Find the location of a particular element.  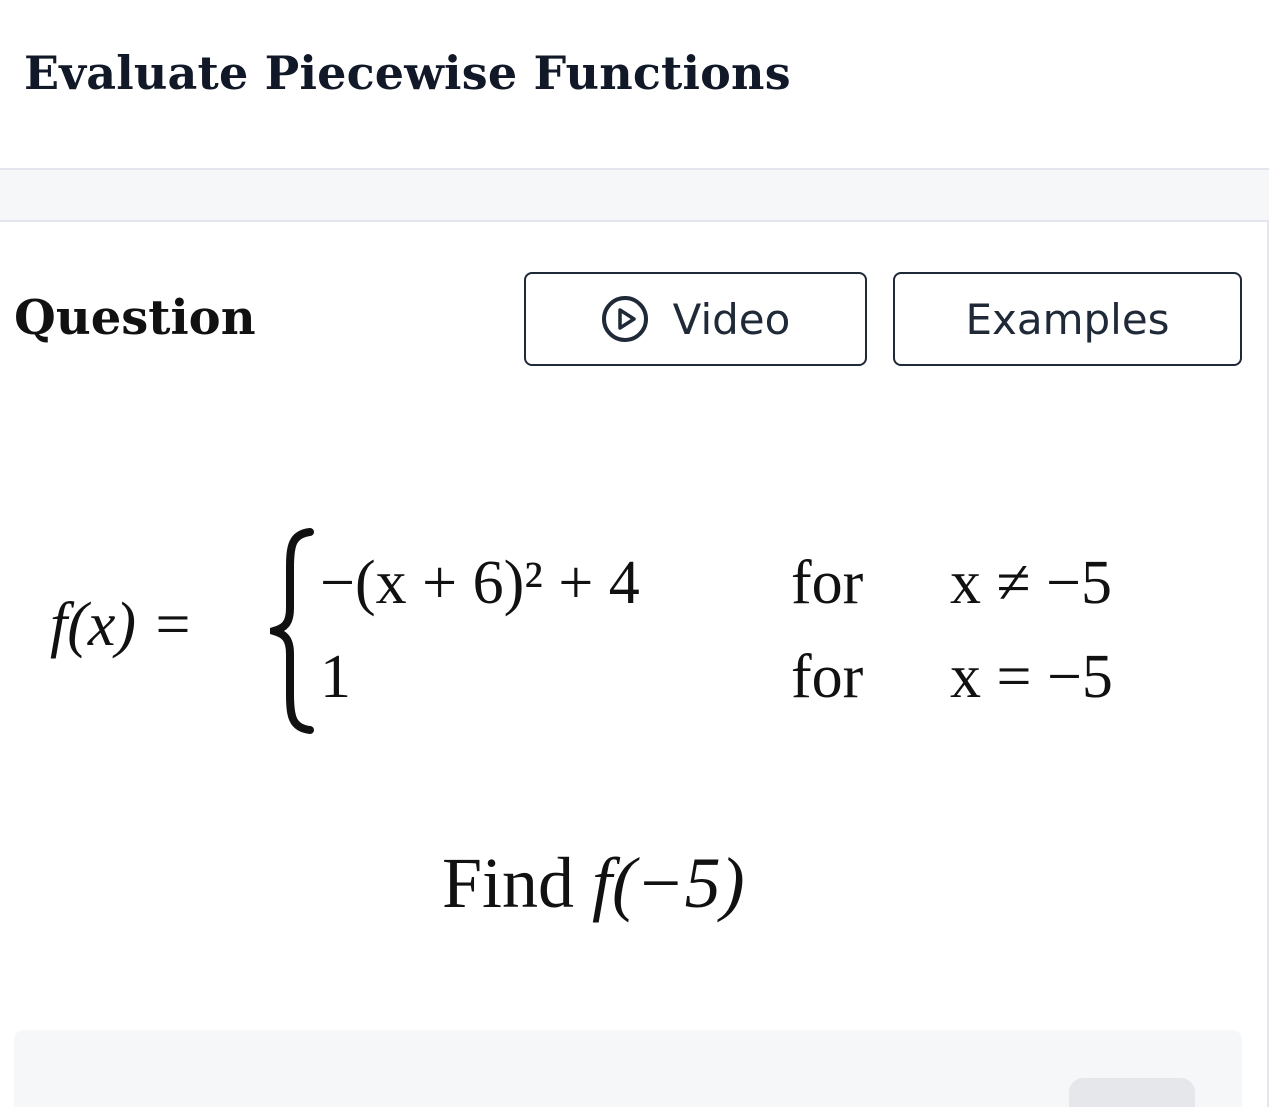

examples-button-label: Examples is located at coordinates (1067, 319).